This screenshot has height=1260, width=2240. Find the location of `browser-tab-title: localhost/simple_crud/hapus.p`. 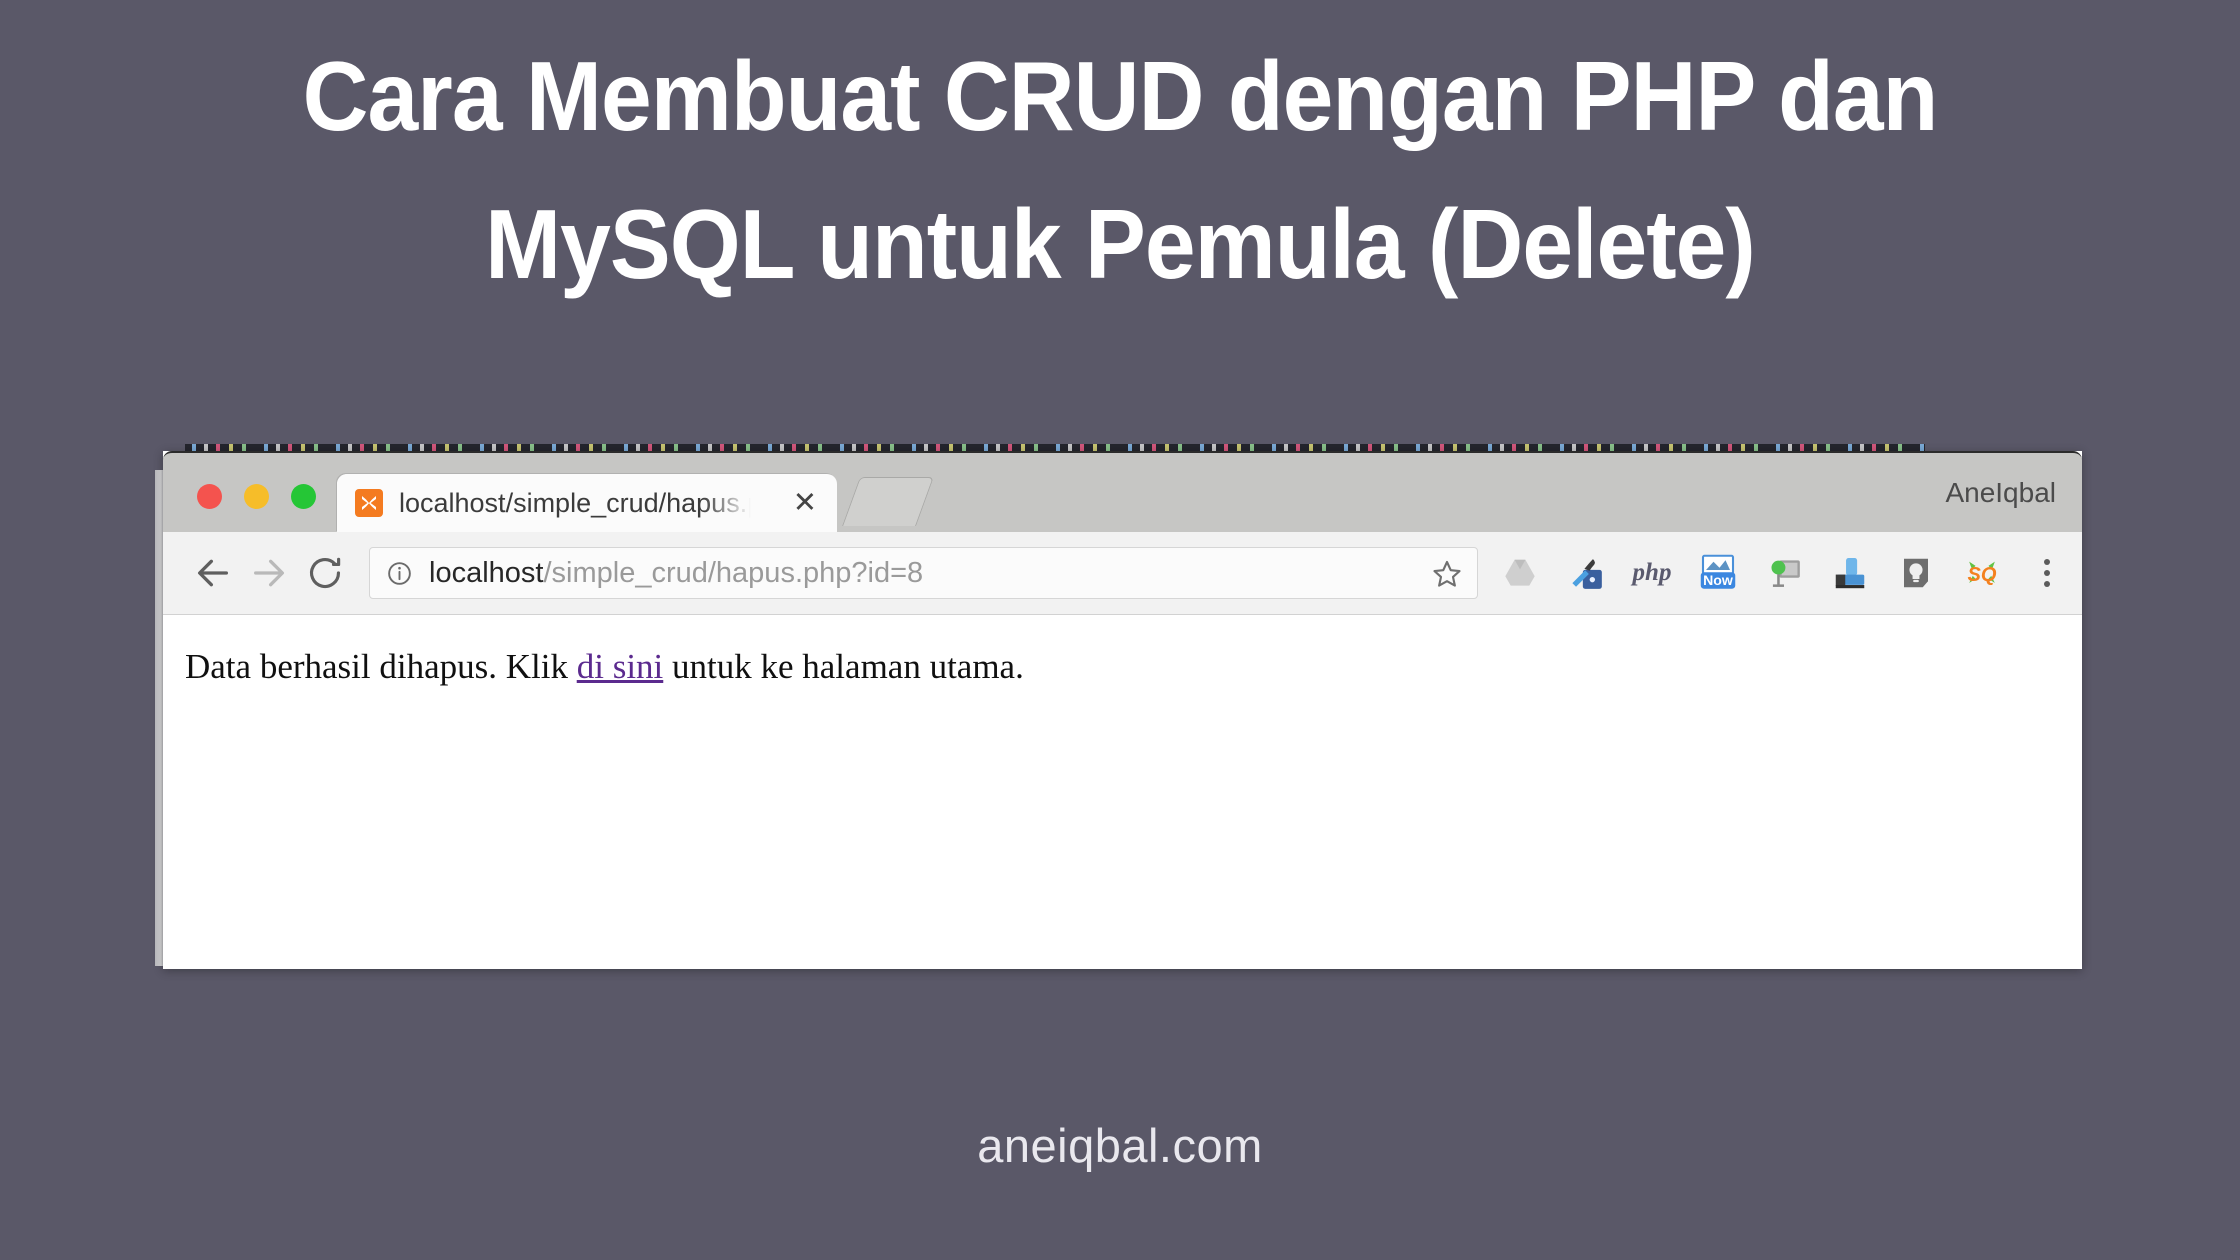

browser-tab-title: localhost/simple_crud/hapus.p is located at coordinates (575, 502).